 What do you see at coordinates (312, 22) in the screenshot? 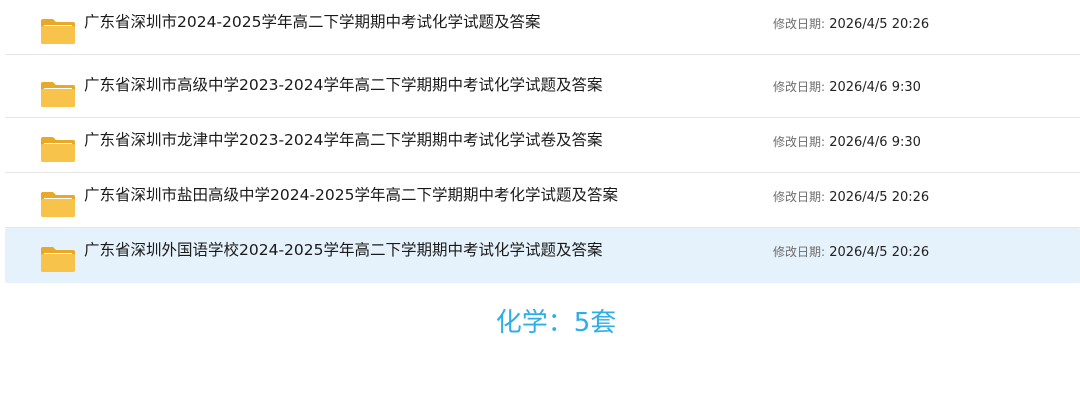
I see `file-name: 广东省深圳市2024-2025学年高二下学期期中考试化学试题及答案` at bounding box center [312, 22].